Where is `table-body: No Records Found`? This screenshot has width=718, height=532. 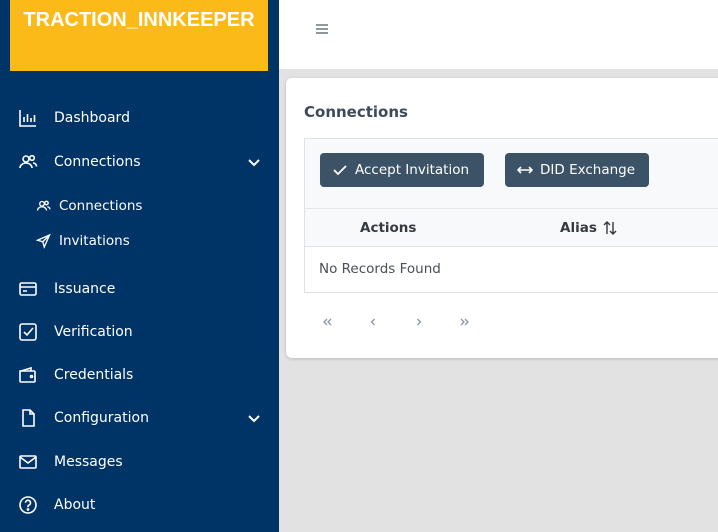 table-body: No Records Found is located at coordinates (511, 270).